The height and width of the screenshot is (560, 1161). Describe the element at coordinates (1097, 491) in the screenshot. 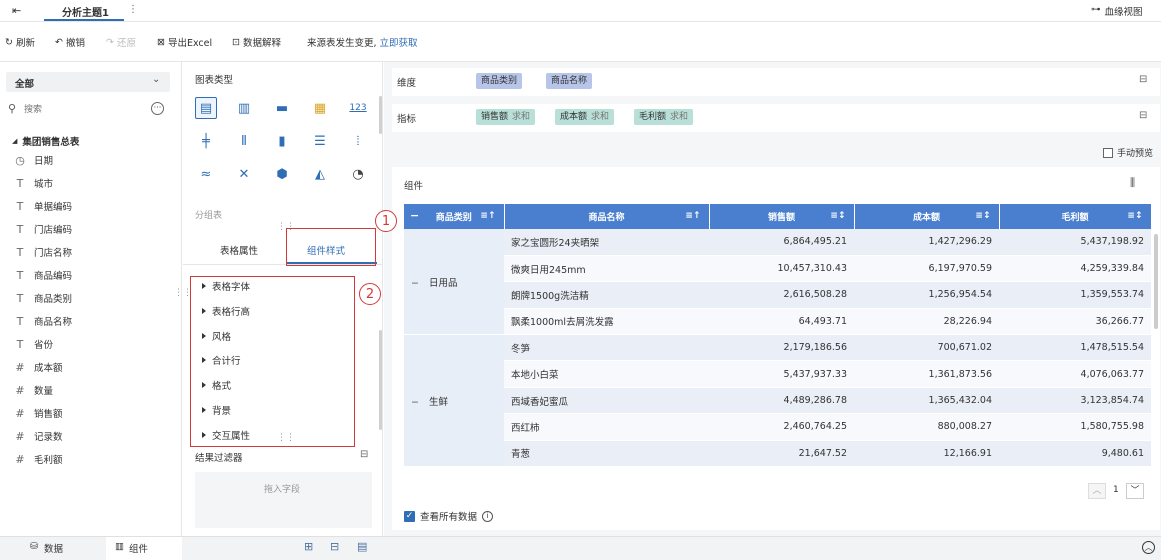

I see `prev-page-button: ︿` at that location.